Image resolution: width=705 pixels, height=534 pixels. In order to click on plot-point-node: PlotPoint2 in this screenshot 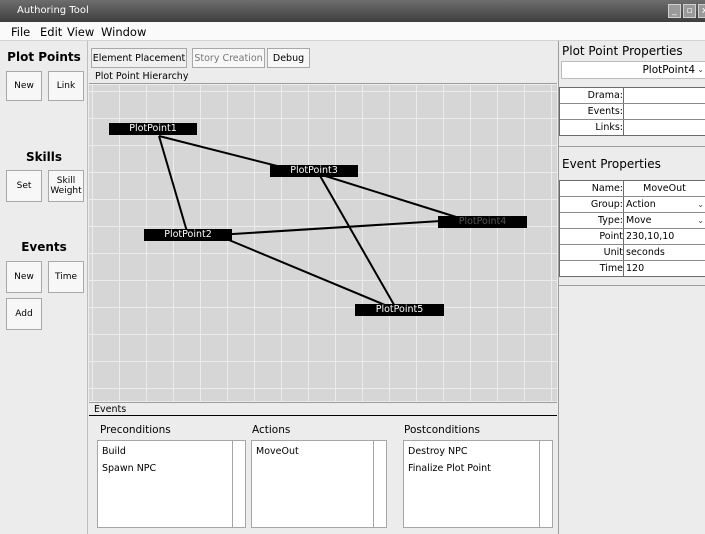, I will do `click(188, 235)`.